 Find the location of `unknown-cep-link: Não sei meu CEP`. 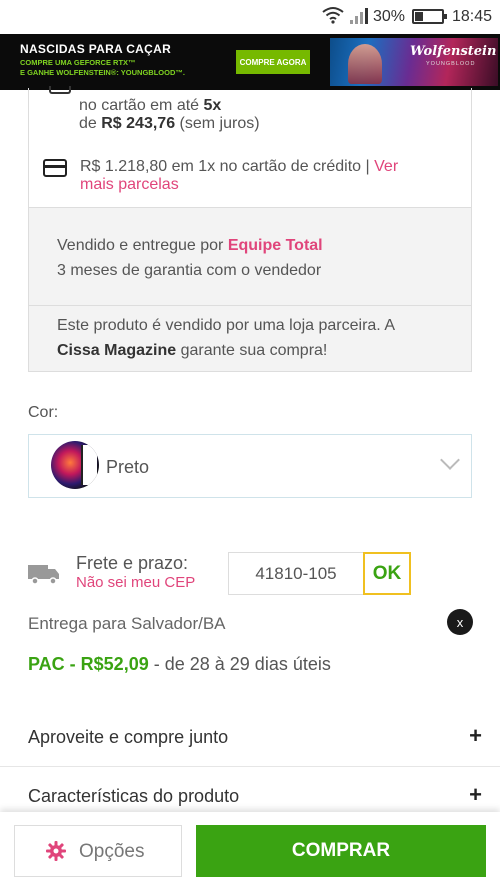

unknown-cep-link: Não sei meu CEP is located at coordinates (135, 582).